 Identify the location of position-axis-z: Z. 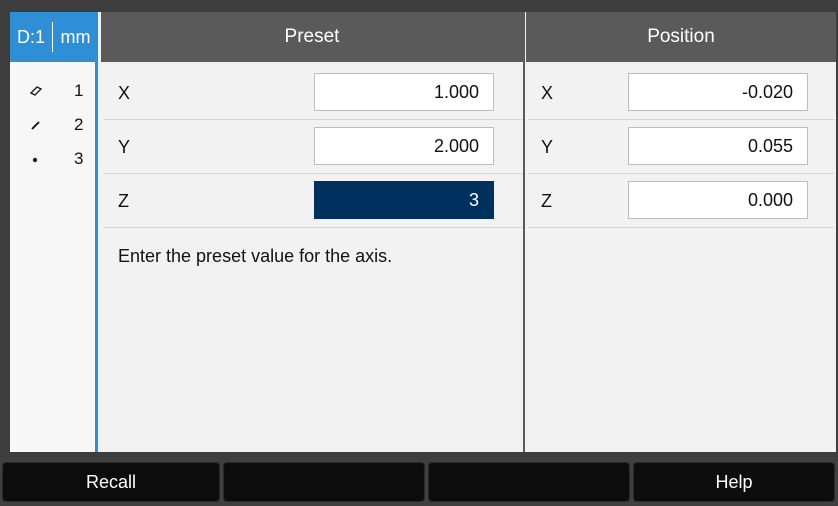
(546, 201).